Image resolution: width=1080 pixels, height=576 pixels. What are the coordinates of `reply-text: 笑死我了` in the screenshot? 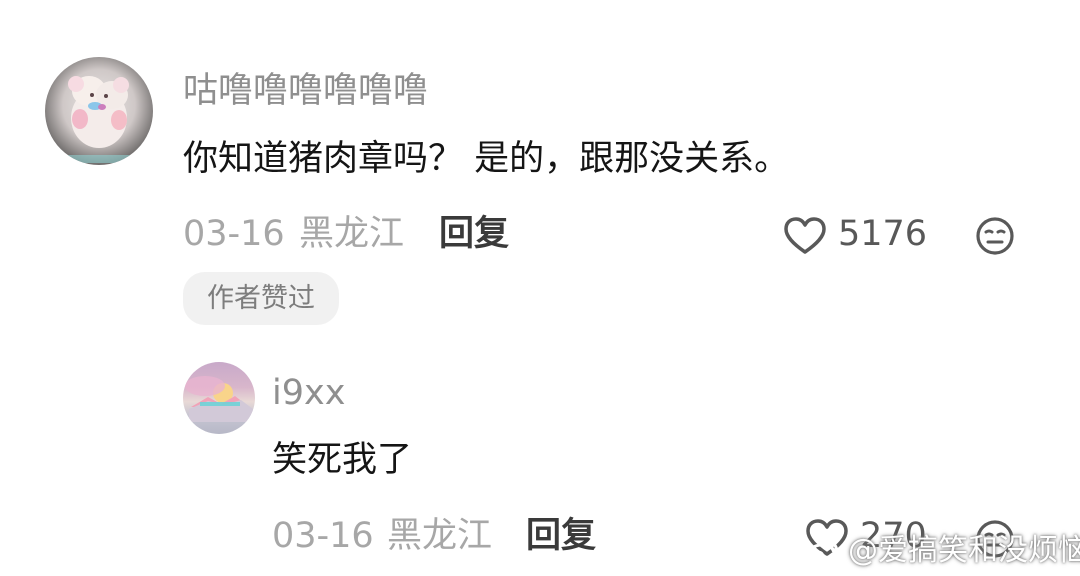 It's located at (342, 460).